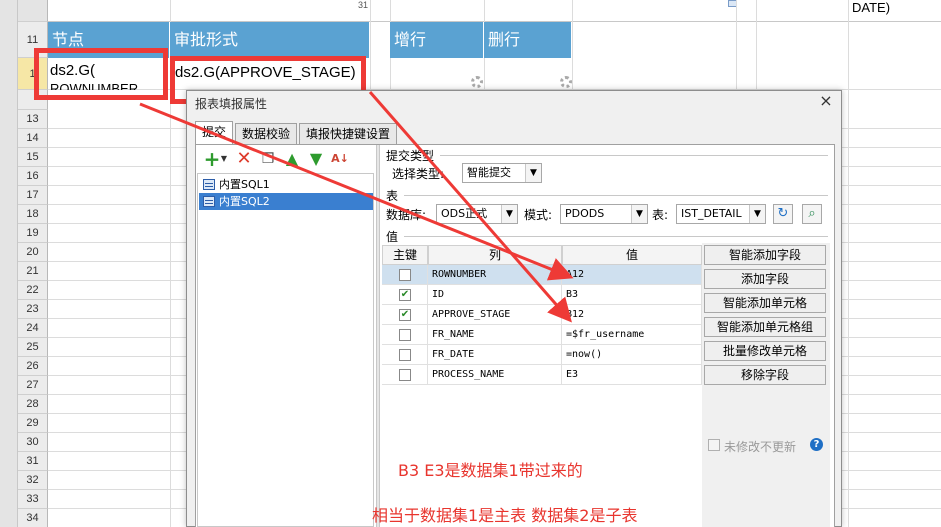 The image size is (941, 527). What do you see at coordinates (244, 159) in the screenshot?
I see `delete-icon: ✕` at bounding box center [244, 159].